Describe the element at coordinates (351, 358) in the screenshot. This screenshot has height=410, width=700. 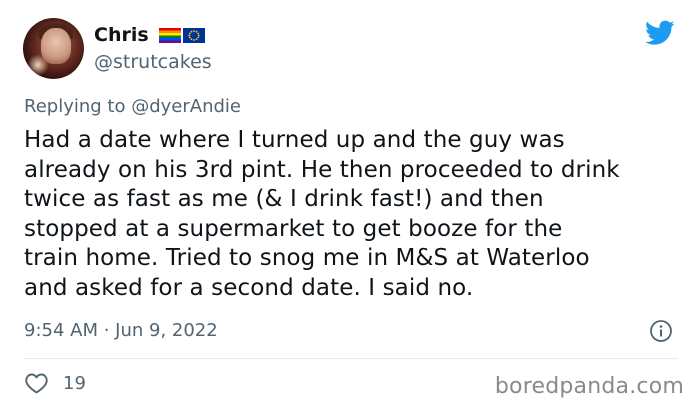
I see `divider` at that location.